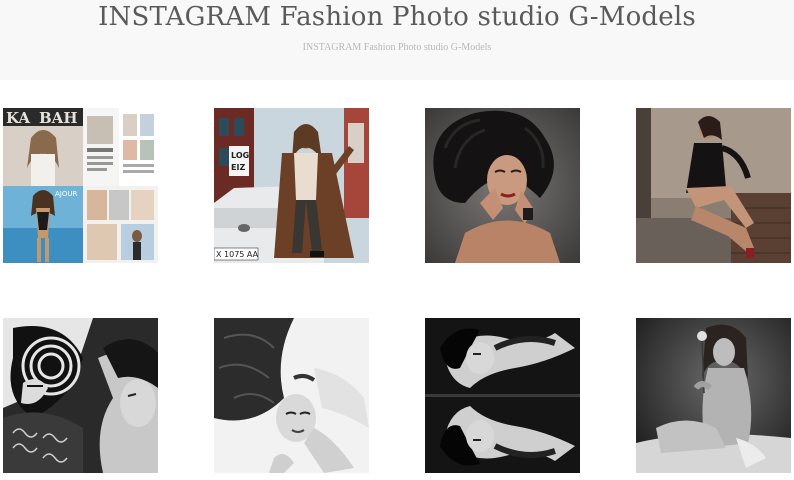 The width and height of the screenshot is (794, 480). I want to click on gallery-photo-street-fashion: LOG EIZ X 1075 AA, so click(291, 185).